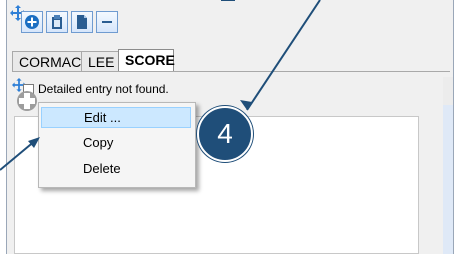  I want to click on callout-arrow-line, so click(283, 55).